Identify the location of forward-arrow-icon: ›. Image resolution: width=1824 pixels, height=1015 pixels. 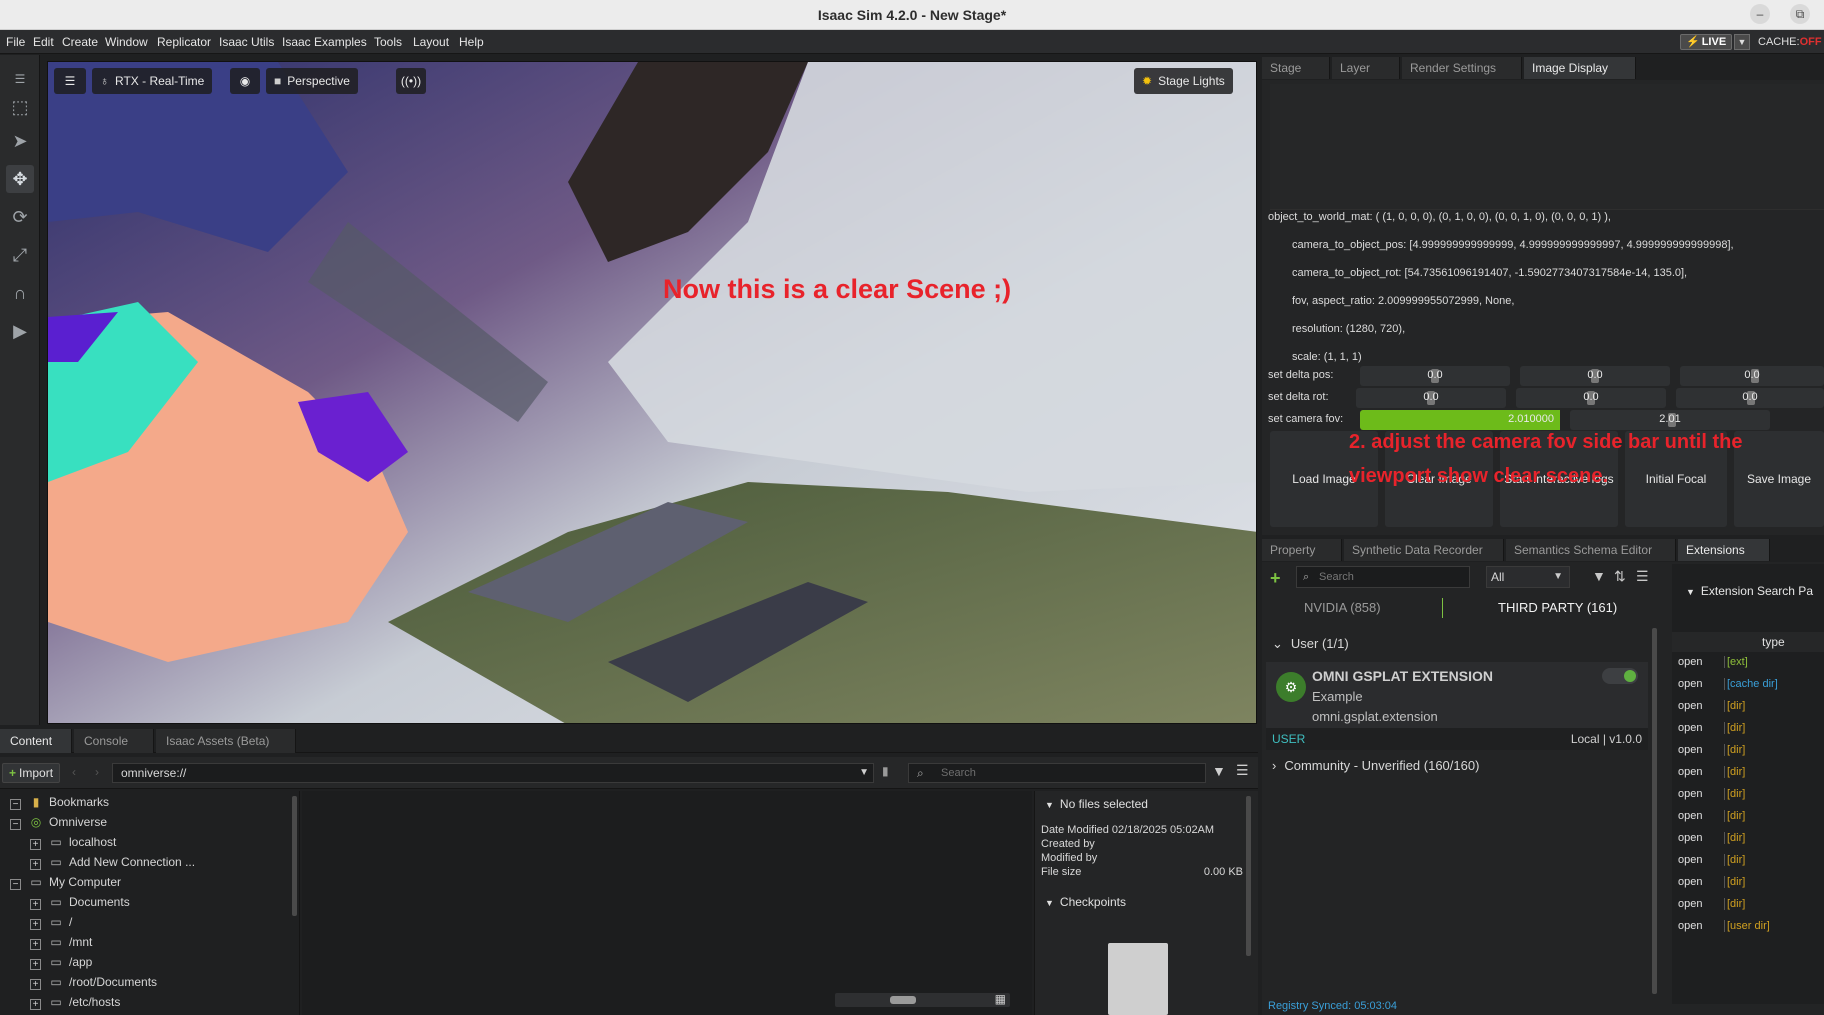
(97, 772).